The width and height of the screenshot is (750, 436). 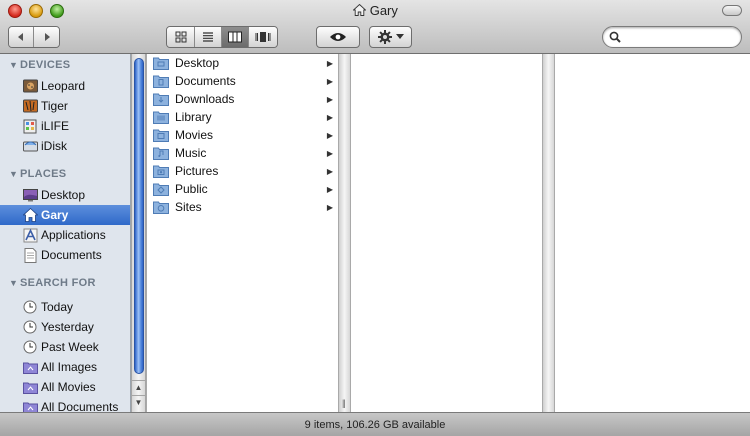 What do you see at coordinates (138, 387) in the screenshot?
I see `scroll-up-arrow: ▲` at bounding box center [138, 387].